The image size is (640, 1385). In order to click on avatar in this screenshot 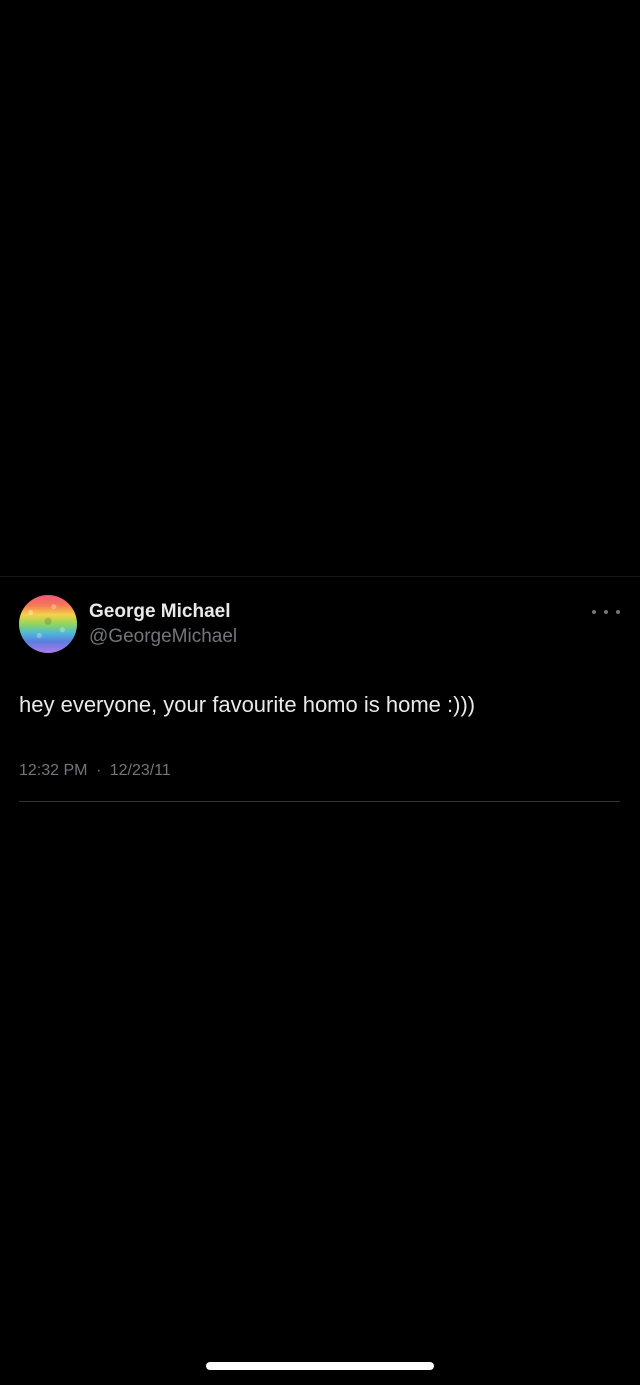, I will do `click(48, 624)`.